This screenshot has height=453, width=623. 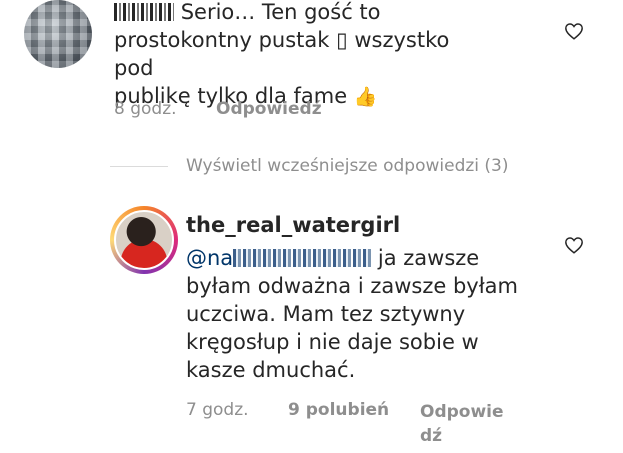 What do you see at coordinates (347, 166) in the screenshot?
I see `view-previous-replies-button: Wyświetl wcześniejsze odpowiedzi (3)` at bounding box center [347, 166].